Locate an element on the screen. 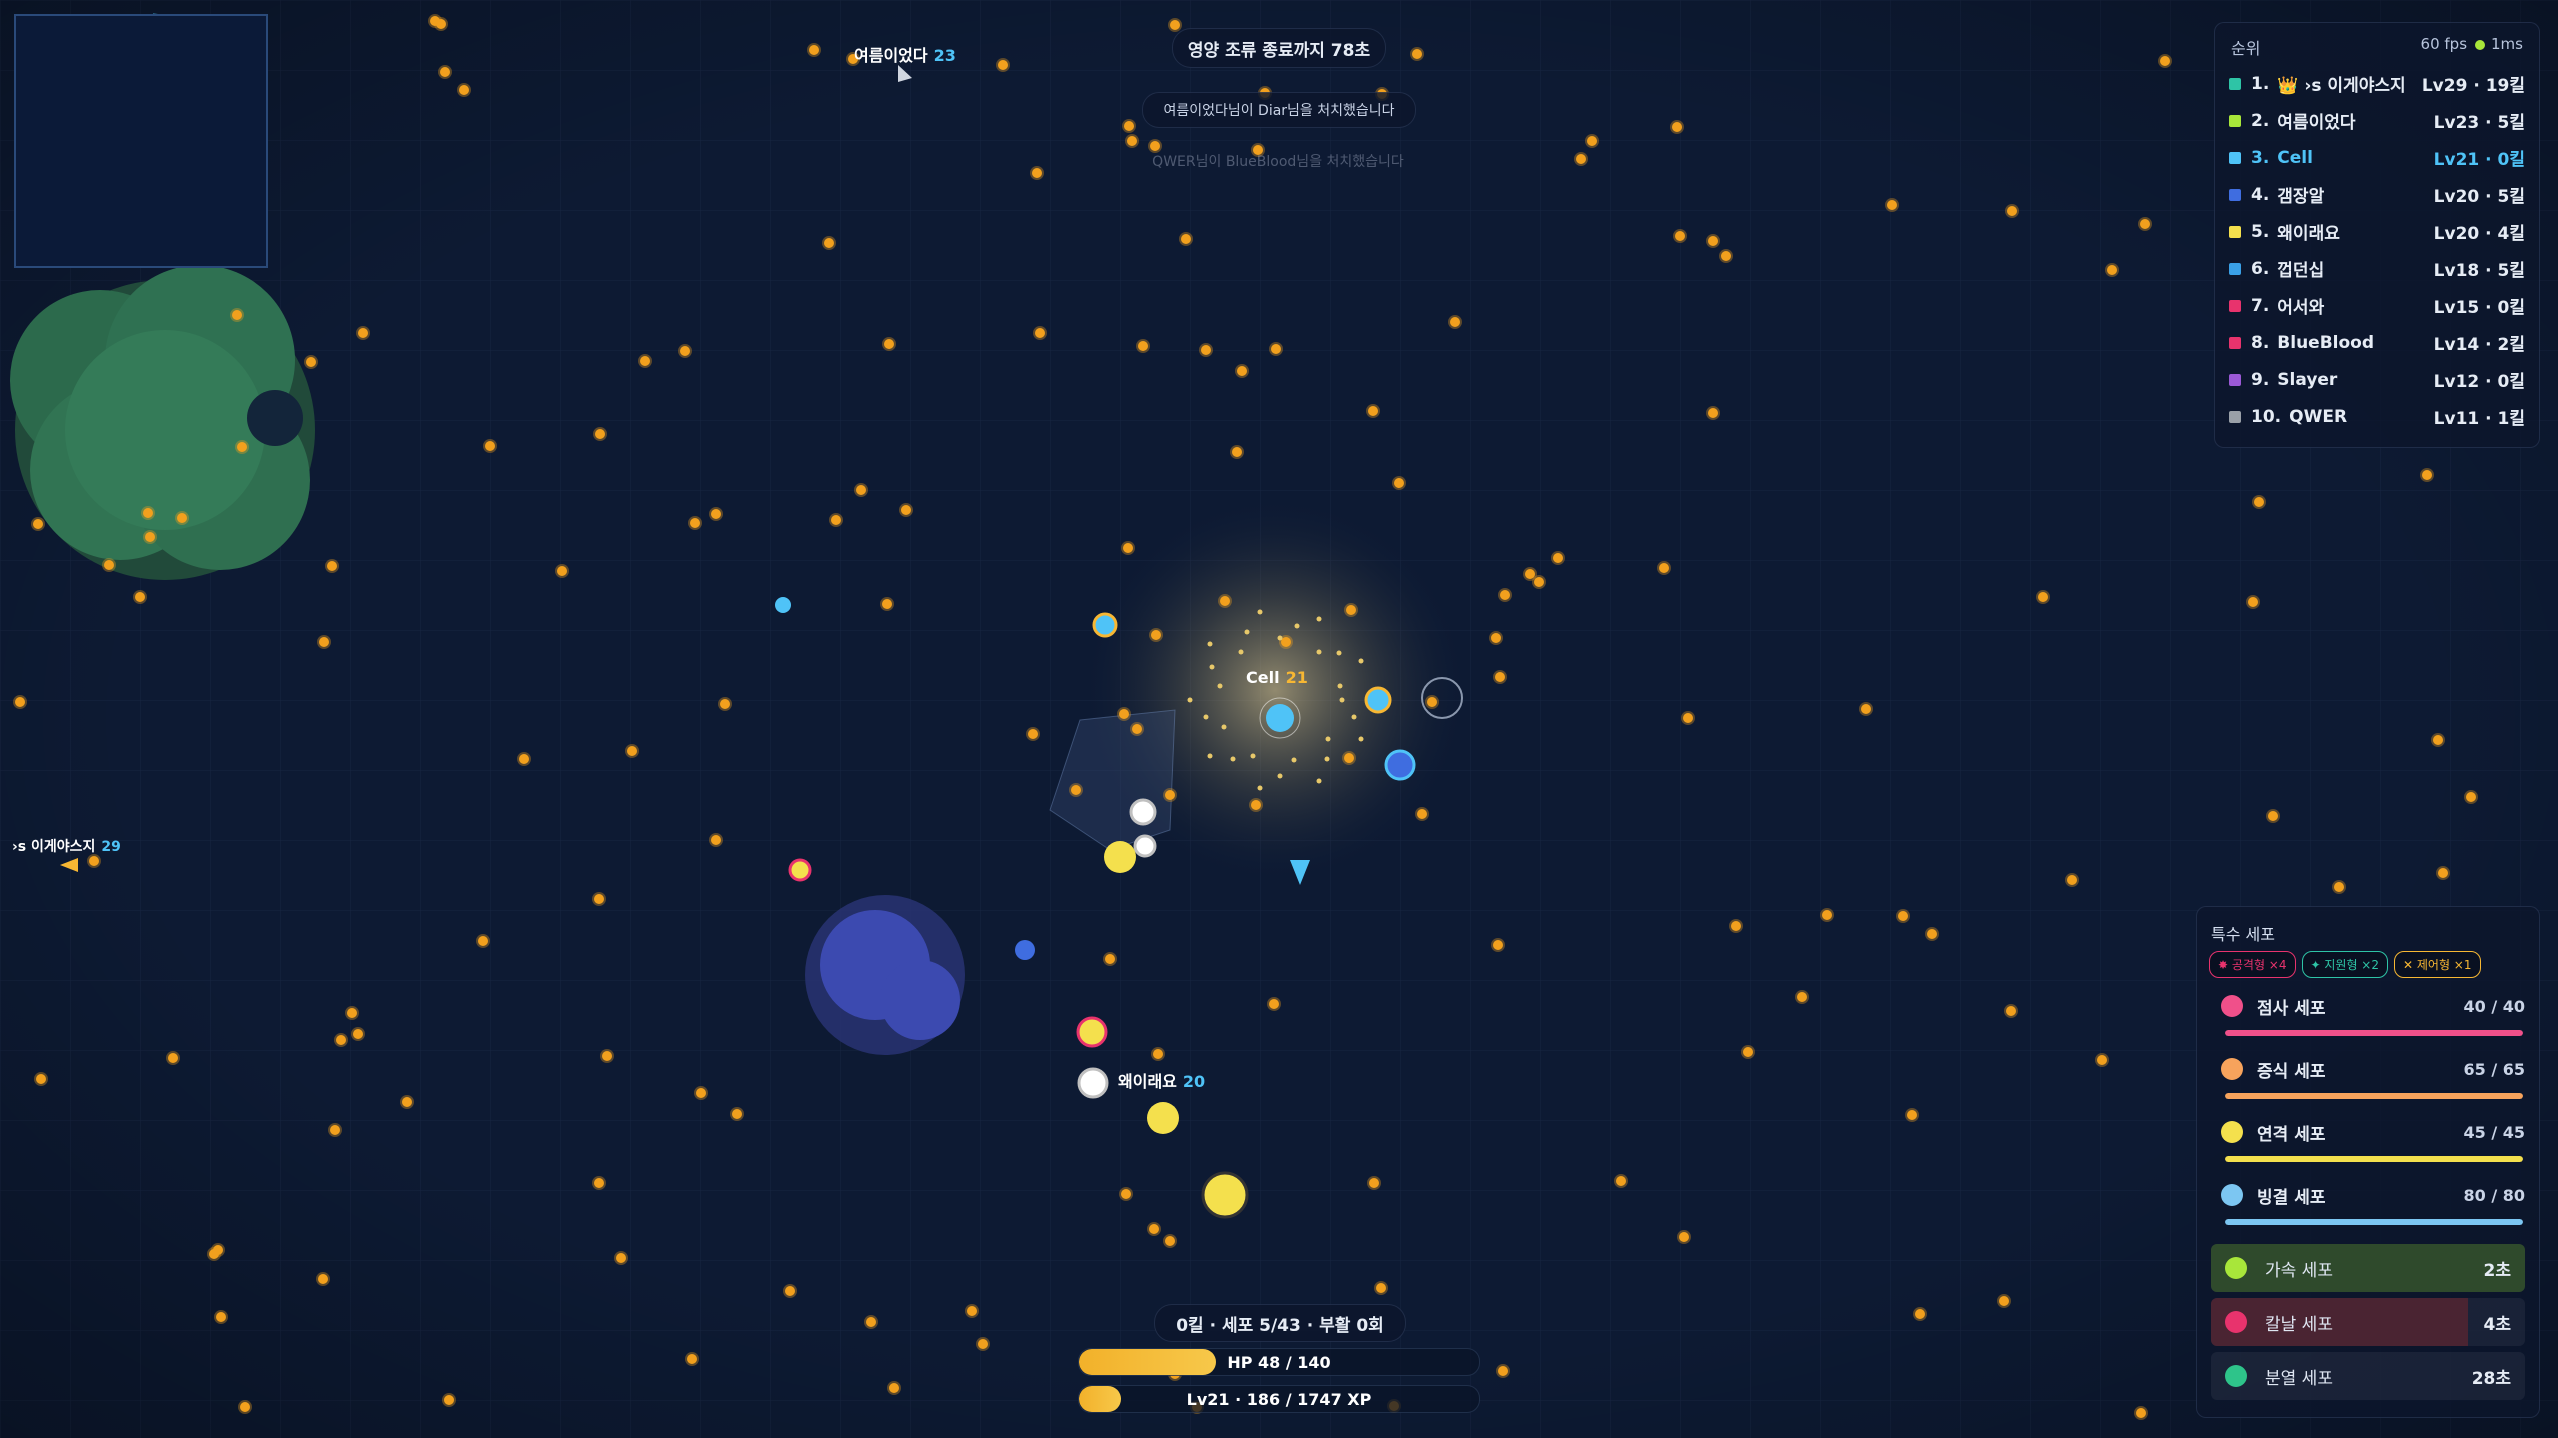  leaderboard-rank: 2. is located at coordinates (2260, 120).